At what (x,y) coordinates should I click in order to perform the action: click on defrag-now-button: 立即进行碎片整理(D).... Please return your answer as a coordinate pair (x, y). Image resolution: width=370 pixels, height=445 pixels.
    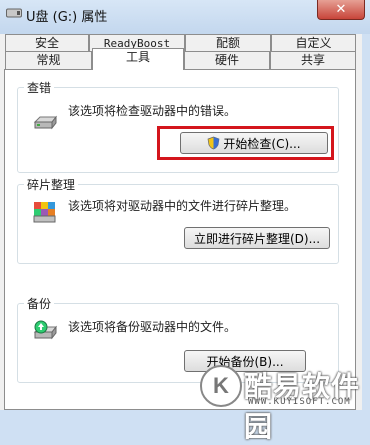
    Looking at the image, I should click on (257, 238).